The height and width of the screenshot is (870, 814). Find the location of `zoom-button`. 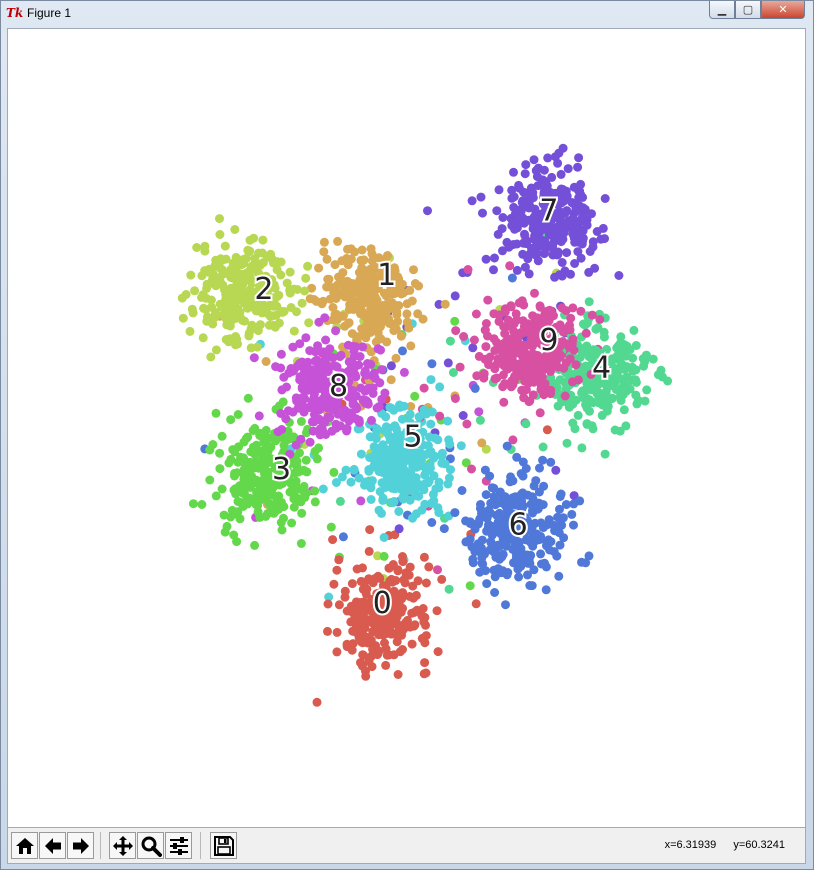

zoom-button is located at coordinates (150, 845).